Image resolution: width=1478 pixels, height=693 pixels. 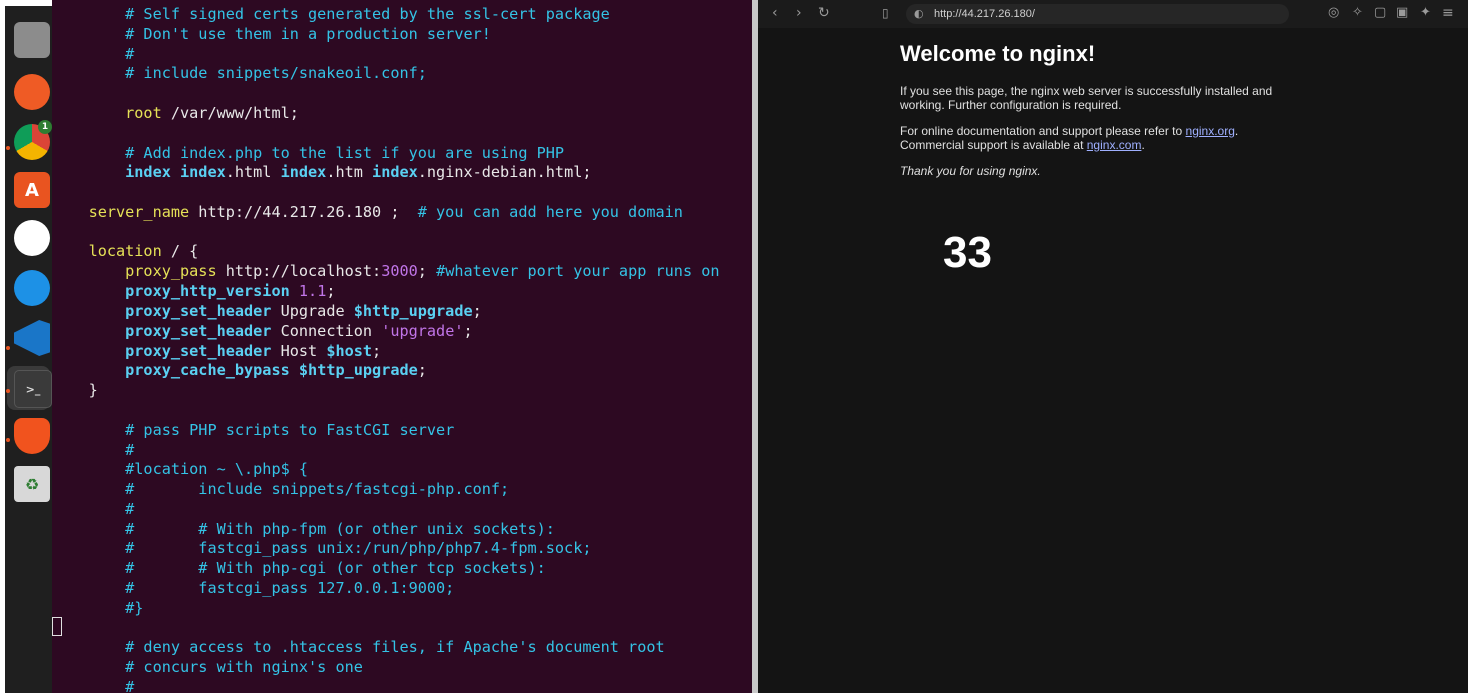 I want to click on code-token: Host, so click(x=299, y=351).